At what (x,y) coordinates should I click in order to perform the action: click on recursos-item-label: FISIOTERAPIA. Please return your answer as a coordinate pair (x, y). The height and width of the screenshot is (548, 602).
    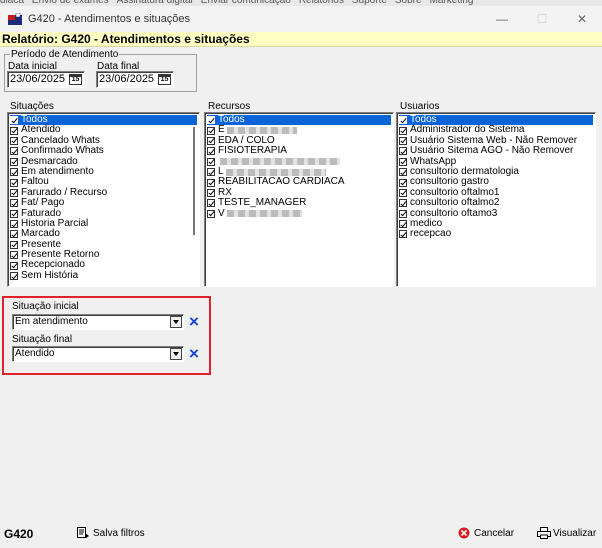
    Looking at the image, I should click on (252, 151).